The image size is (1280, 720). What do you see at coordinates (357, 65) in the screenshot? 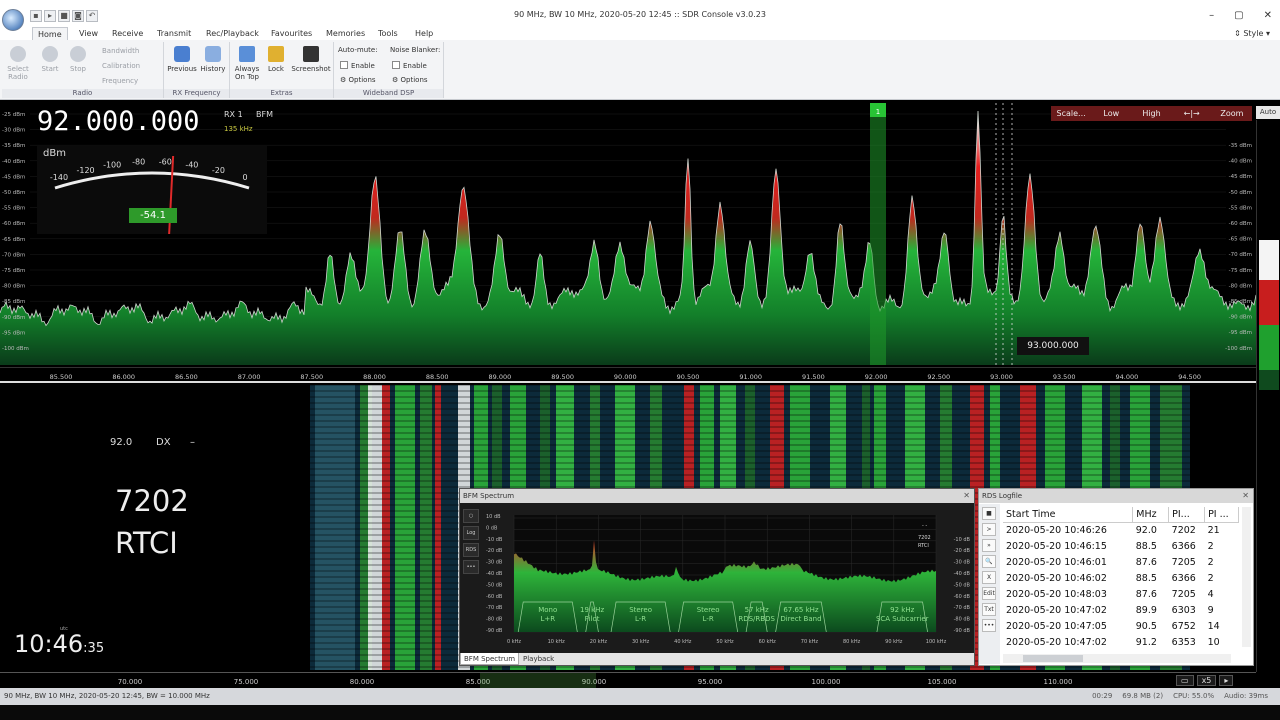
I see `auto-mute-enable: Enable` at bounding box center [357, 65].